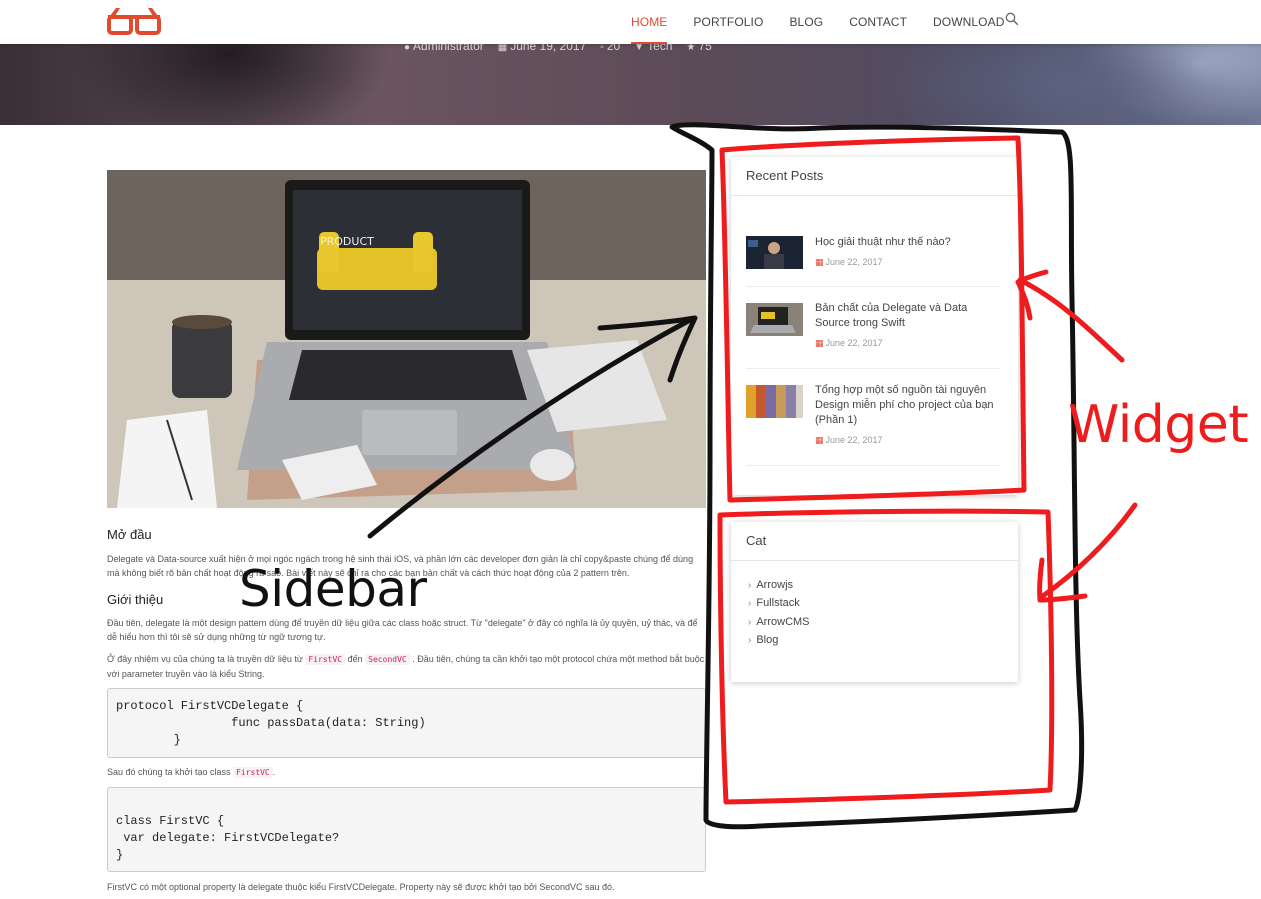 This screenshot has height=899, width=1261. Describe the element at coordinates (699, 48) in the screenshot. I see `meta-views: ★ 75` at that location.